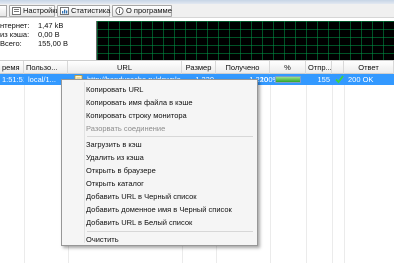 This screenshot has height=263, width=394. I want to click on about-button: О программе, so click(142, 11).